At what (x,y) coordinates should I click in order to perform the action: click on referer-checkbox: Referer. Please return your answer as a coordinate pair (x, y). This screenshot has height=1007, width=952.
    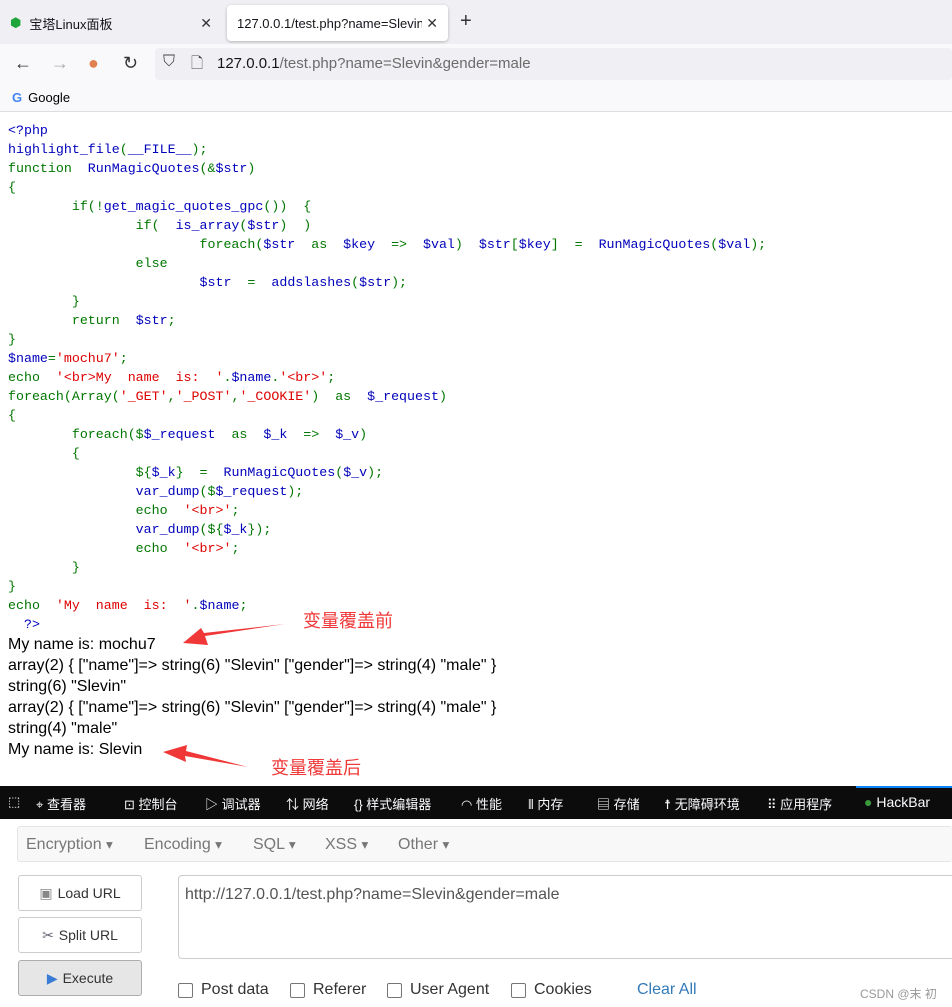
    Looking at the image, I should click on (328, 990).